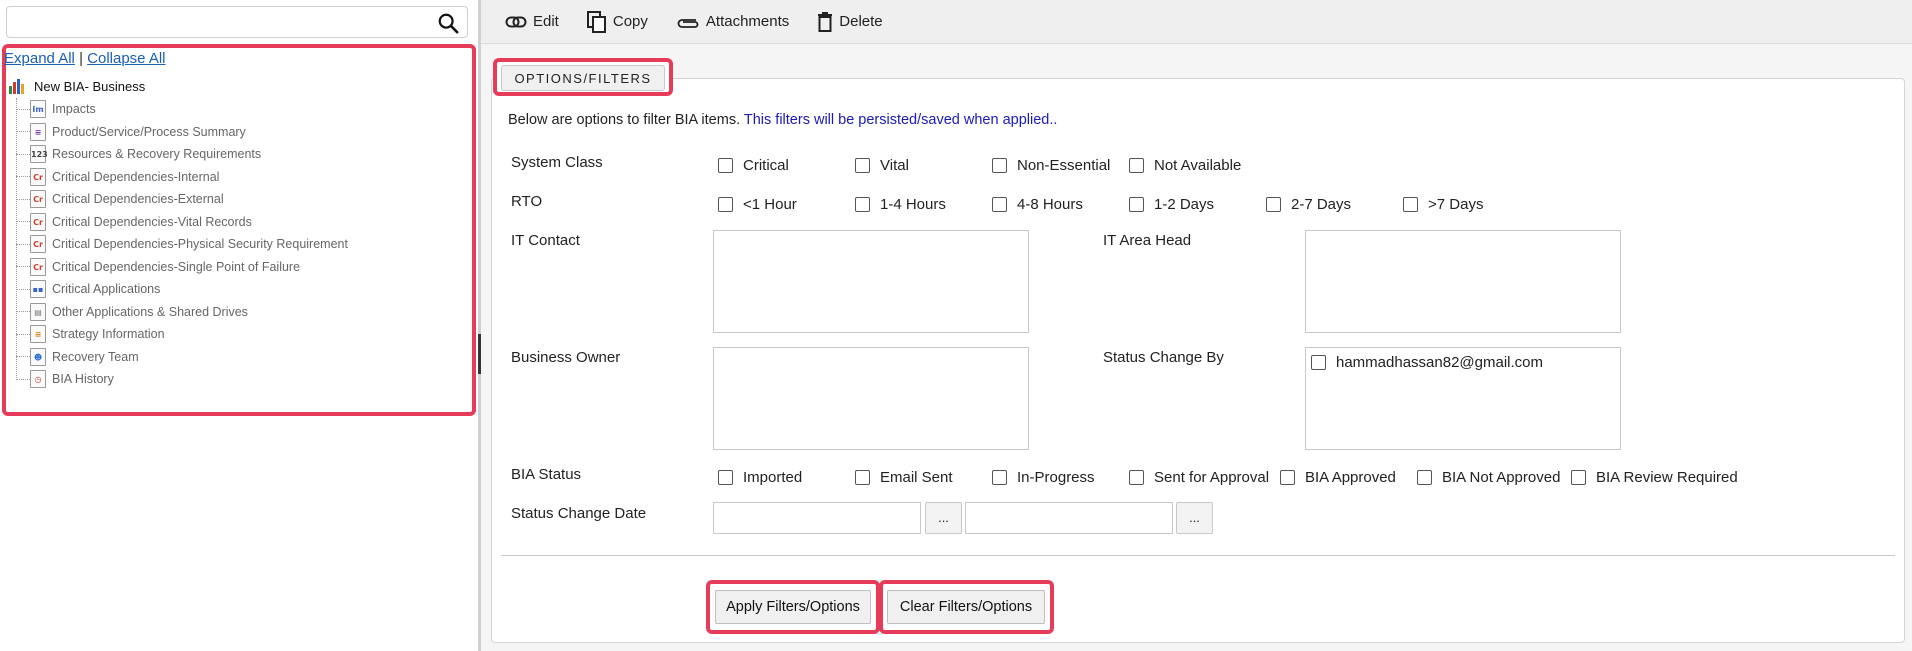 This screenshot has height=651, width=1912. What do you see at coordinates (882, 165) in the screenshot?
I see `system-class-option: Vital` at bounding box center [882, 165].